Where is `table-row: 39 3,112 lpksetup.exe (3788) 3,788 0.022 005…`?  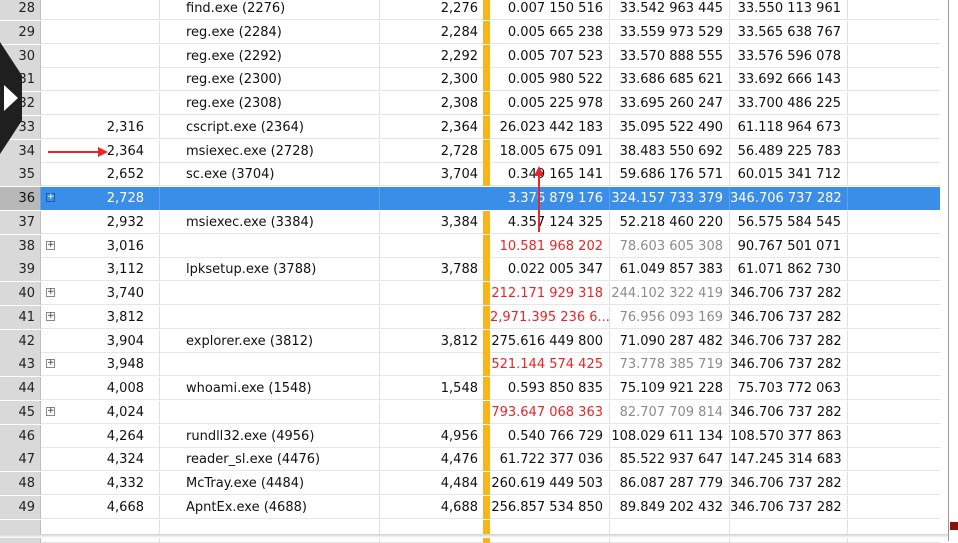 table-row: 39 3,112 lpksetup.exe (3788) 3,788 0.022 005… is located at coordinates (470, 270).